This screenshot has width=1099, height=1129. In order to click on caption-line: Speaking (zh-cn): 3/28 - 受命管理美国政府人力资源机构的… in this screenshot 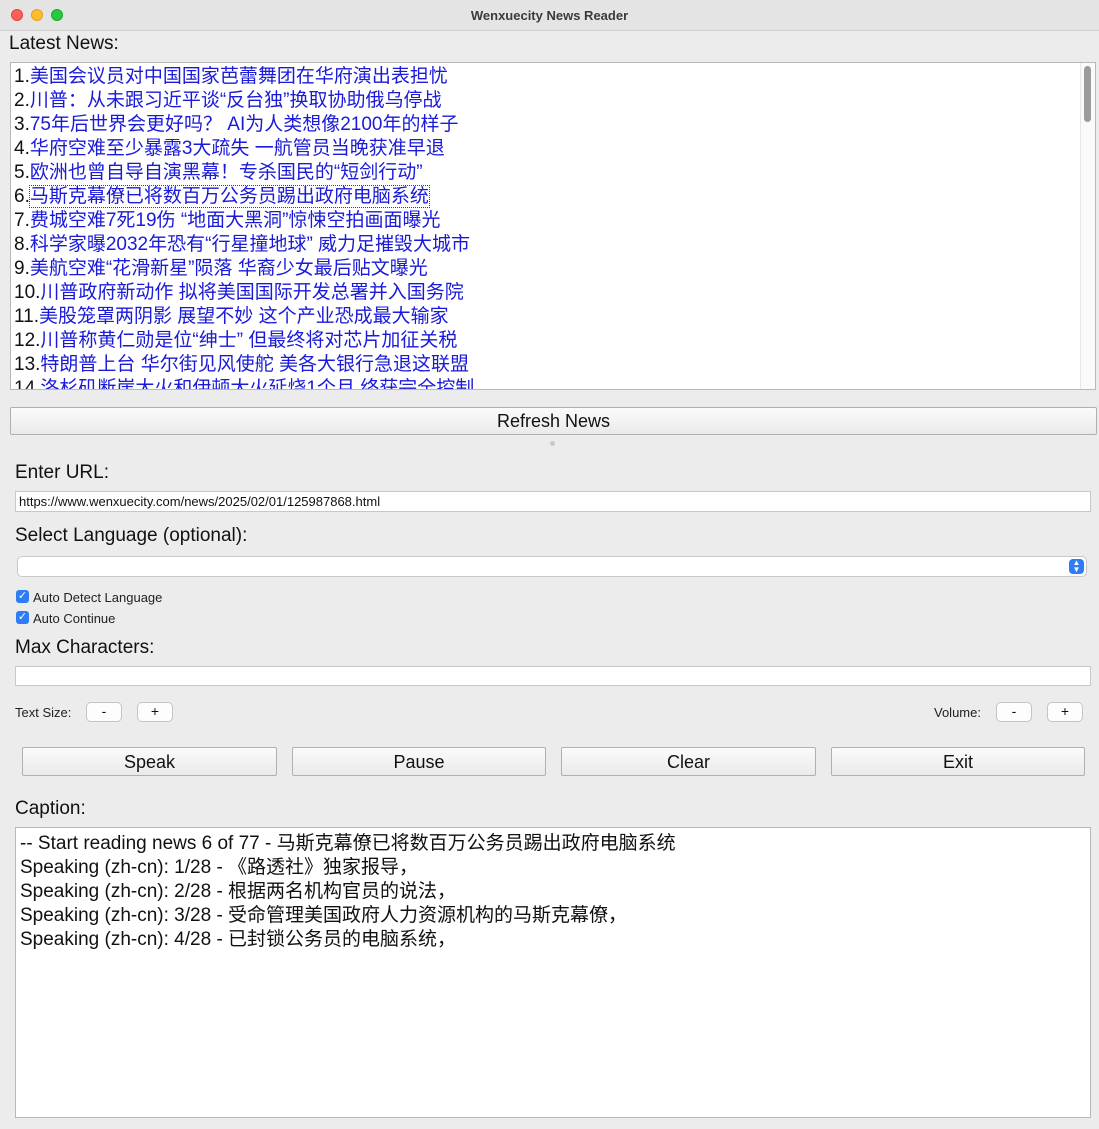, I will do `click(324, 915)`.